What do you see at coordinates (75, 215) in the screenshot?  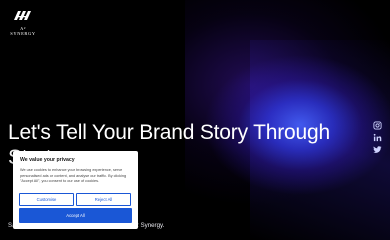 I see `accept-all-button: Accept All` at bounding box center [75, 215].